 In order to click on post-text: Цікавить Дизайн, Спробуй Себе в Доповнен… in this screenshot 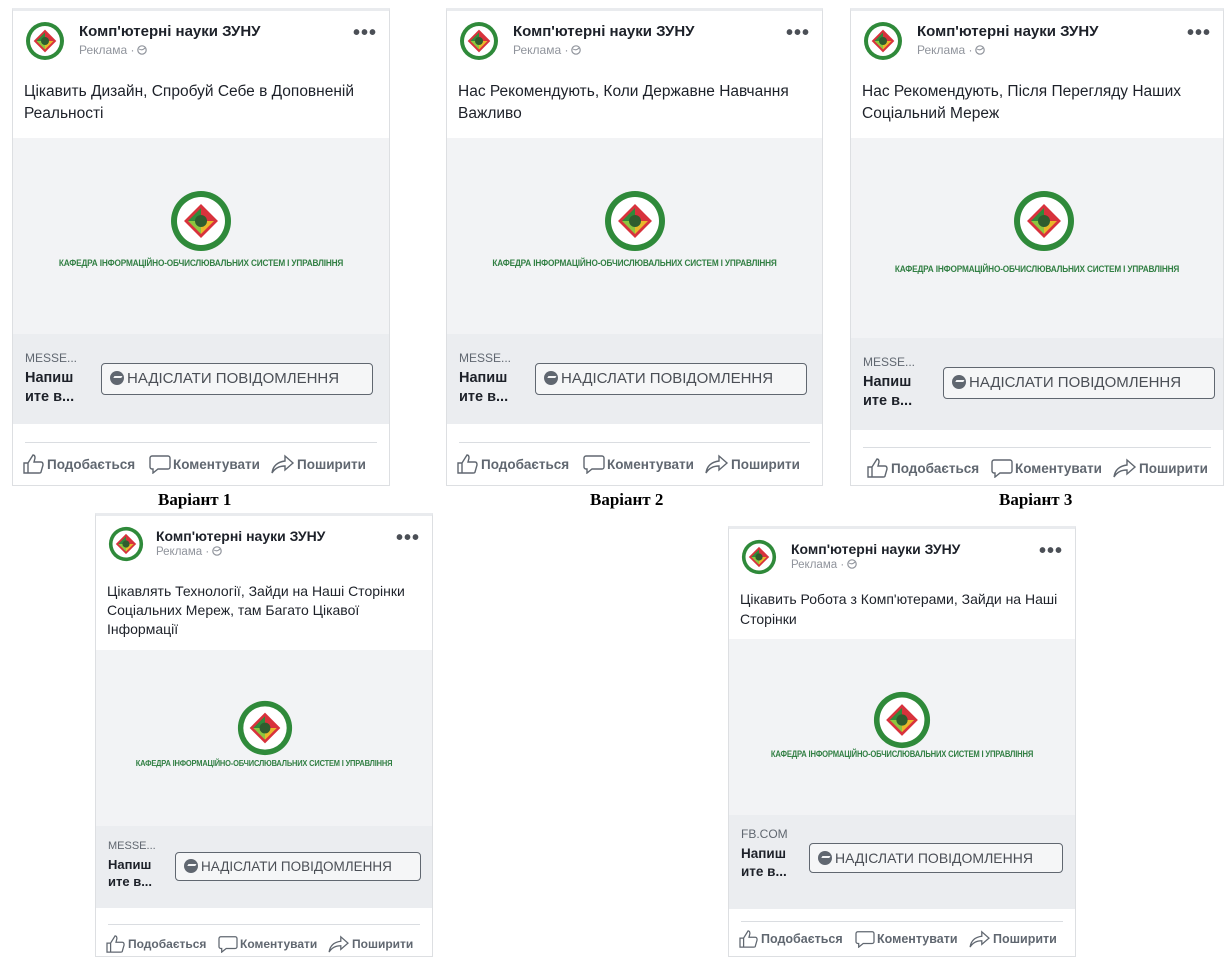, I will do `click(189, 102)`.